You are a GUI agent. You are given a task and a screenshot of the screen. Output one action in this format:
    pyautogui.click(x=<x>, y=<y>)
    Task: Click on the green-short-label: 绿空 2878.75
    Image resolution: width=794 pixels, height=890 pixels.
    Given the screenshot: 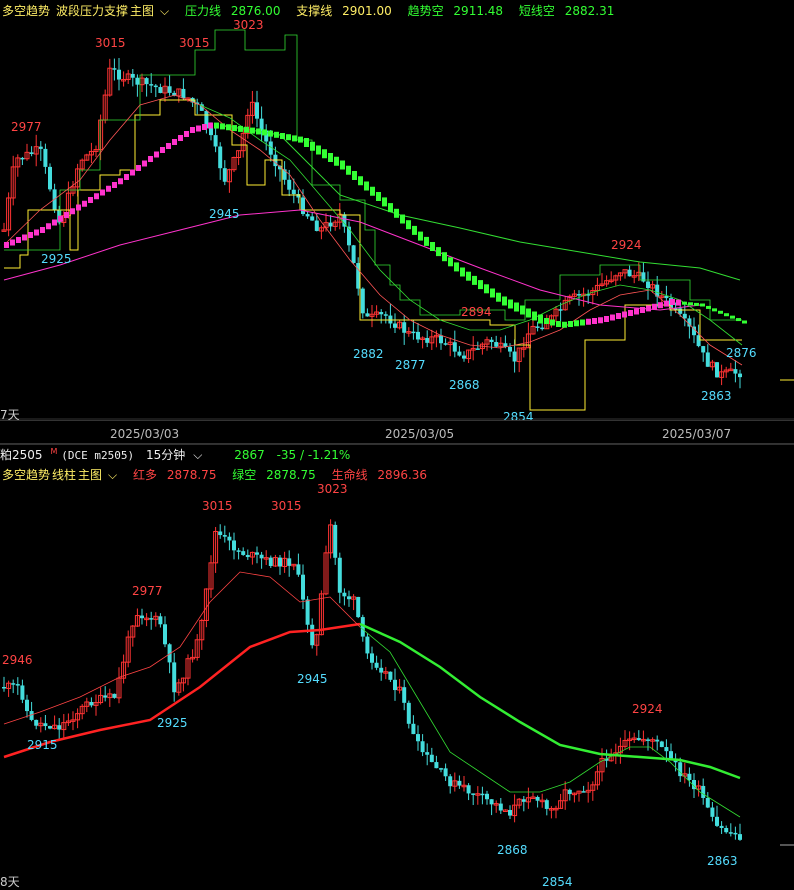 What is the action you would take?
    pyautogui.click(x=274, y=475)
    